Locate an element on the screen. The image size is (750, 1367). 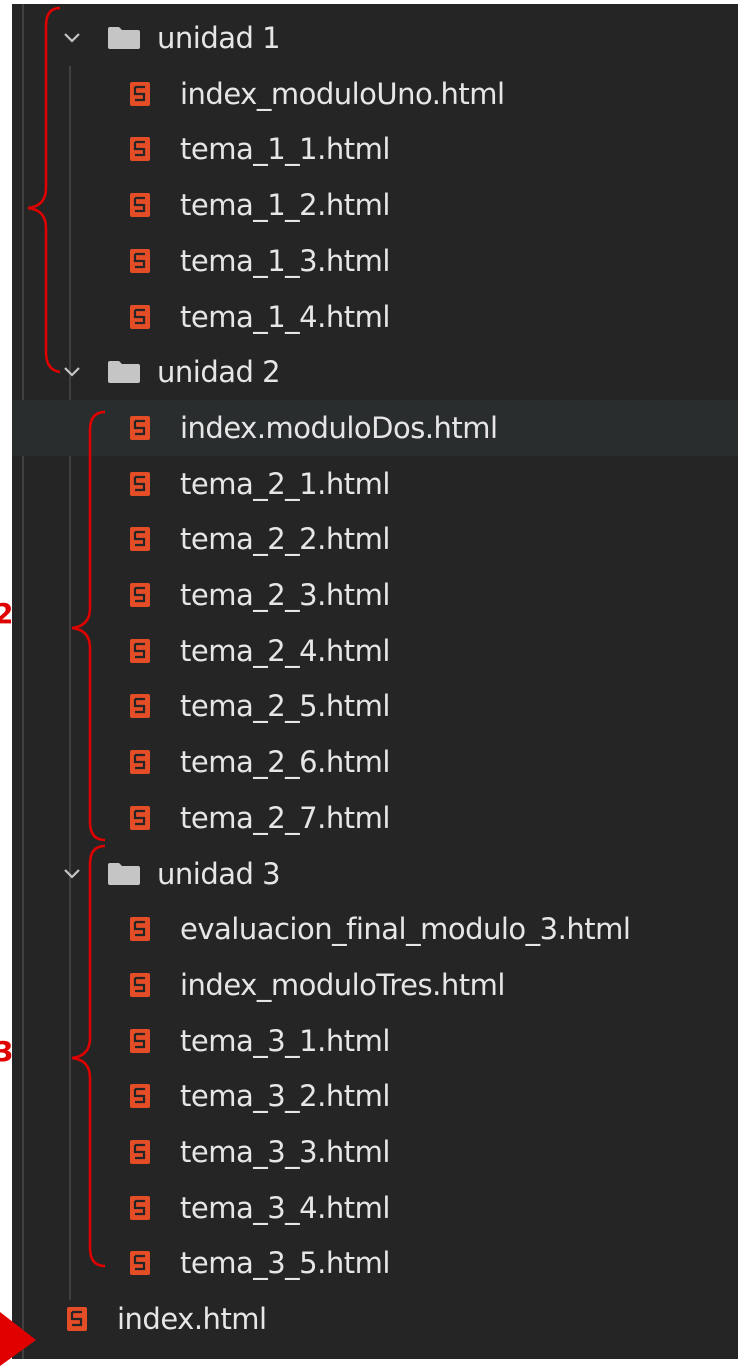
annotation-label: 3 is located at coordinates (7, 1051).